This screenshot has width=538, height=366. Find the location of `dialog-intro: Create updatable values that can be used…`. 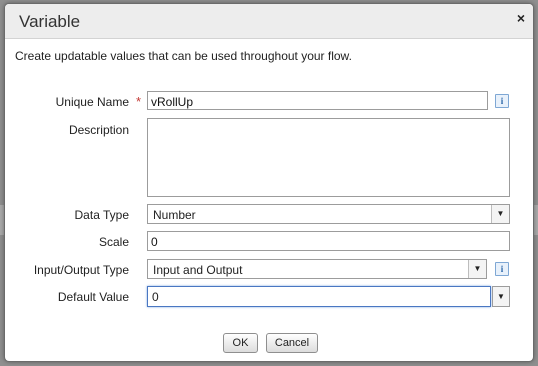

dialog-intro: Create updatable values that can be used… is located at coordinates (183, 56).